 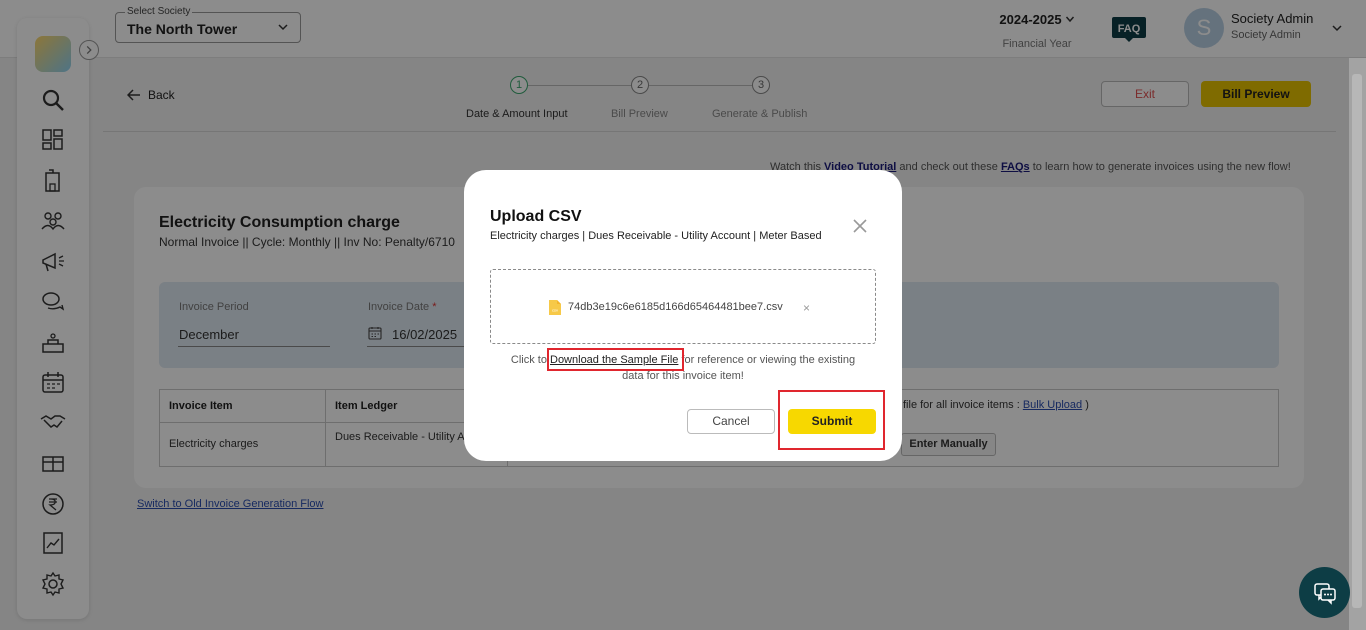 I want to click on download-link-highlight, so click(x=615, y=359).